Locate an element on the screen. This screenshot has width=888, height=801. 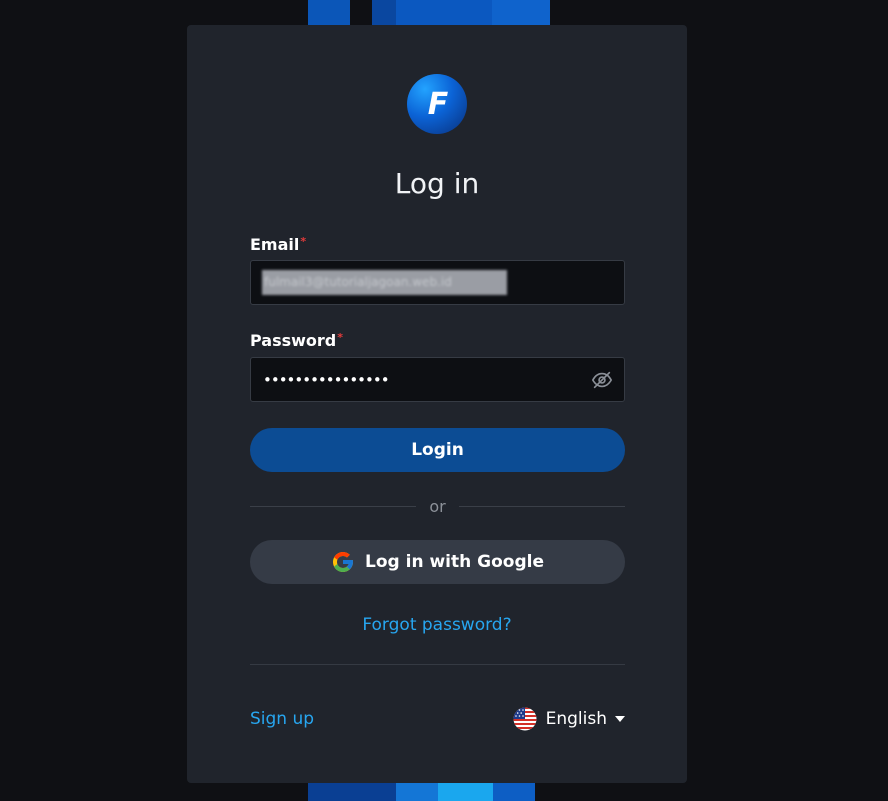
language-label: English is located at coordinates (576, 719).